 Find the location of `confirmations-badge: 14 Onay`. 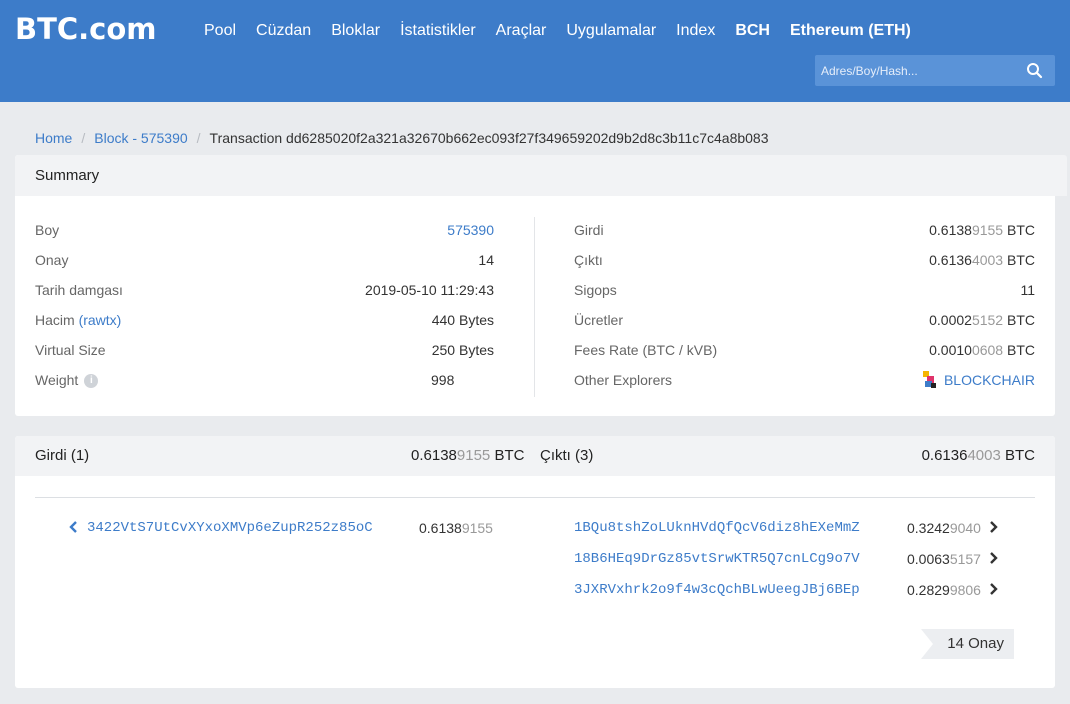

confirmations-badge: 14 Onay is located at coordinates (967, 644).